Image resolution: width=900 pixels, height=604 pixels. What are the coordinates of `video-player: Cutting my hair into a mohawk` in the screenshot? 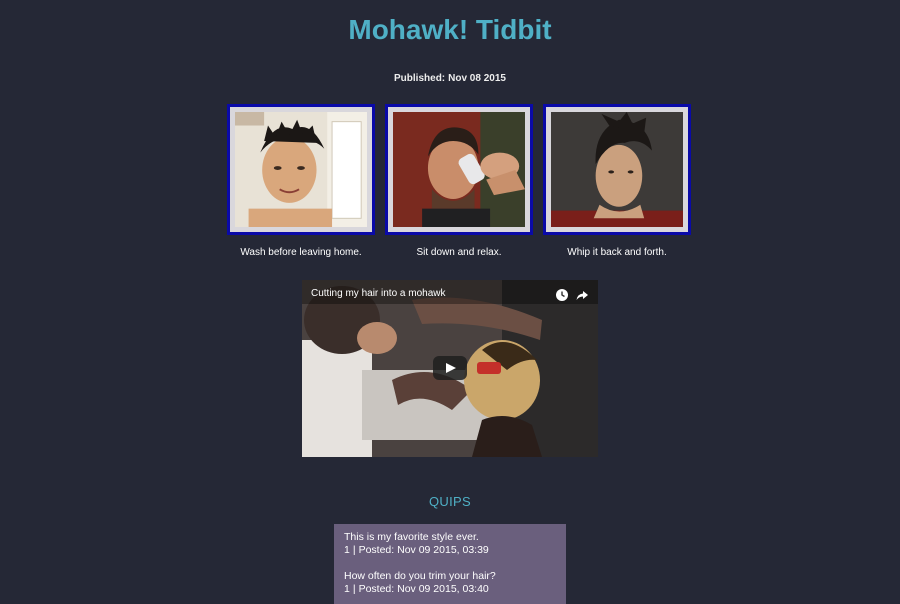 It's located at (450, 368).